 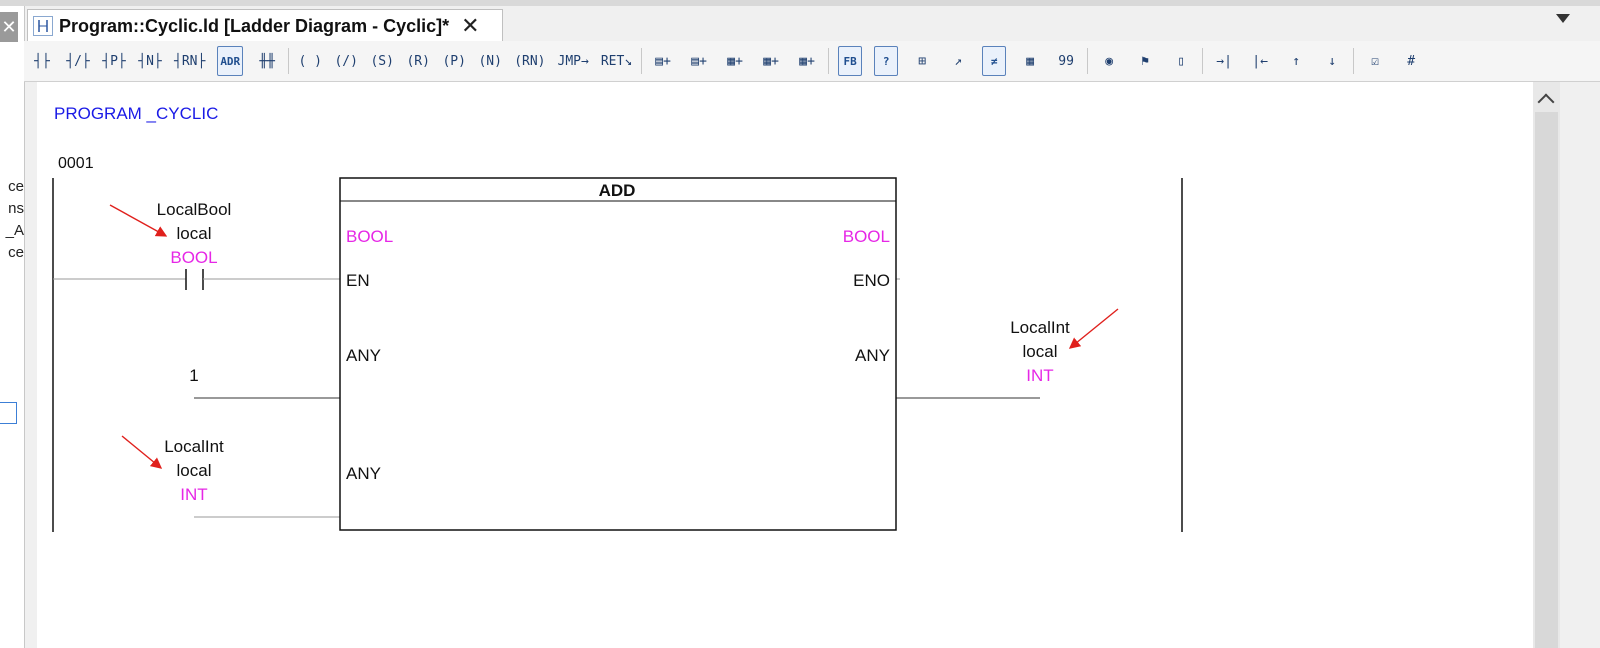 I want to click on output-variable-name: LocalInt, so click(x=1040, y=328).